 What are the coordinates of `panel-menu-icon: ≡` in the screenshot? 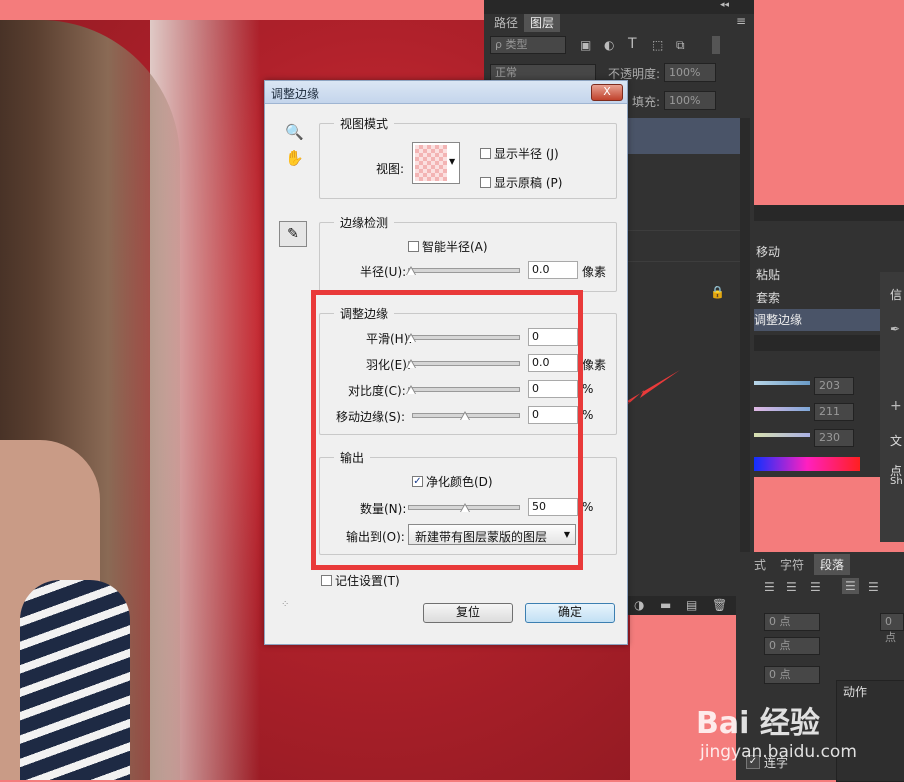 It's located at (741, 21).